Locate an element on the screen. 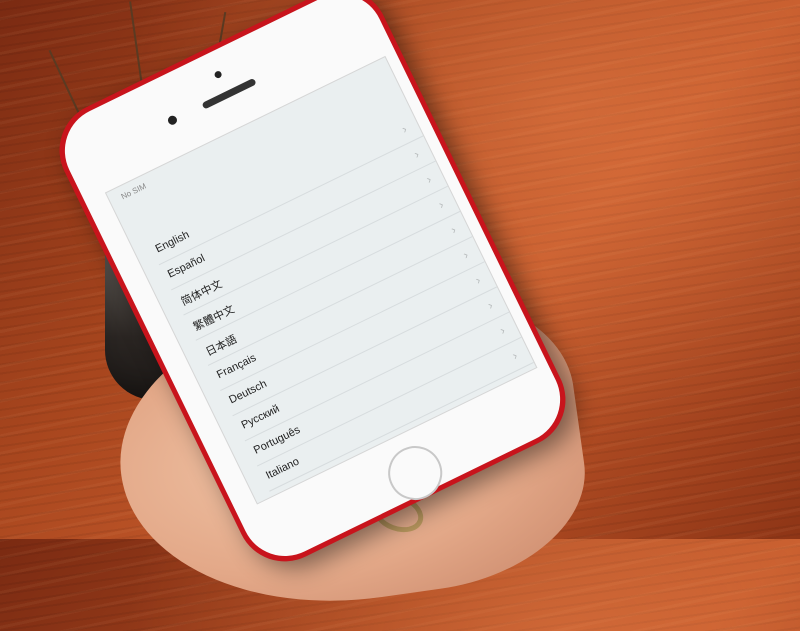  proximity-sensor is located at coordinates (172, 120).